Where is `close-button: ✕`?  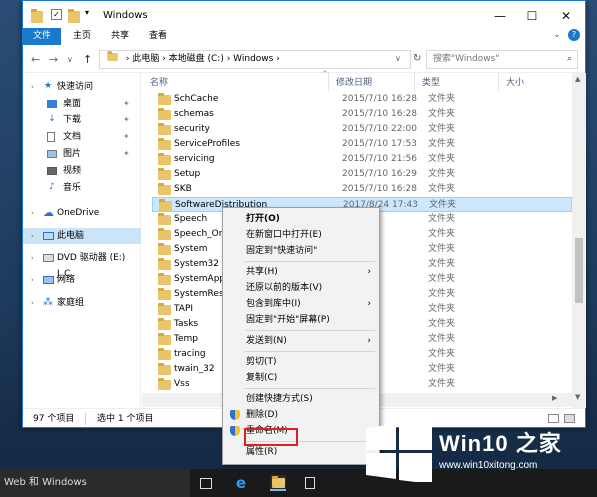
close-button: ✕ is located at coordinates (566, 16).